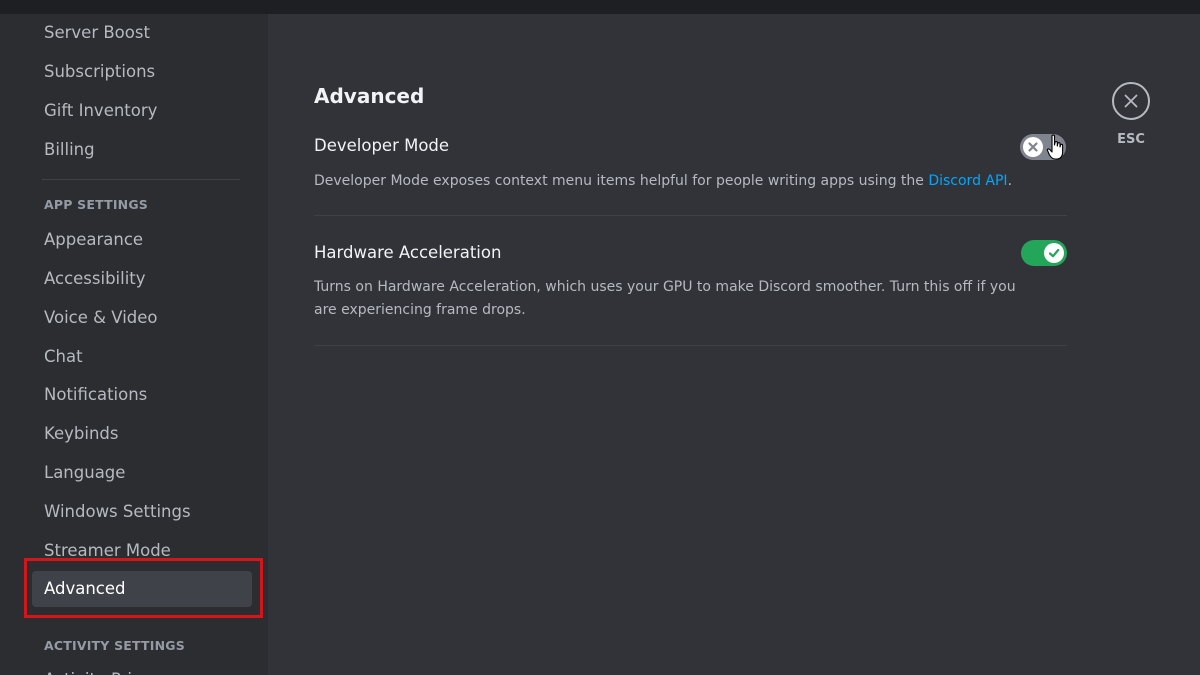 This screenshot has height=675, width=1200. Describe the element at coordinates (369, 96) in the screenshot. I see `page-title: Advanced` at that location.